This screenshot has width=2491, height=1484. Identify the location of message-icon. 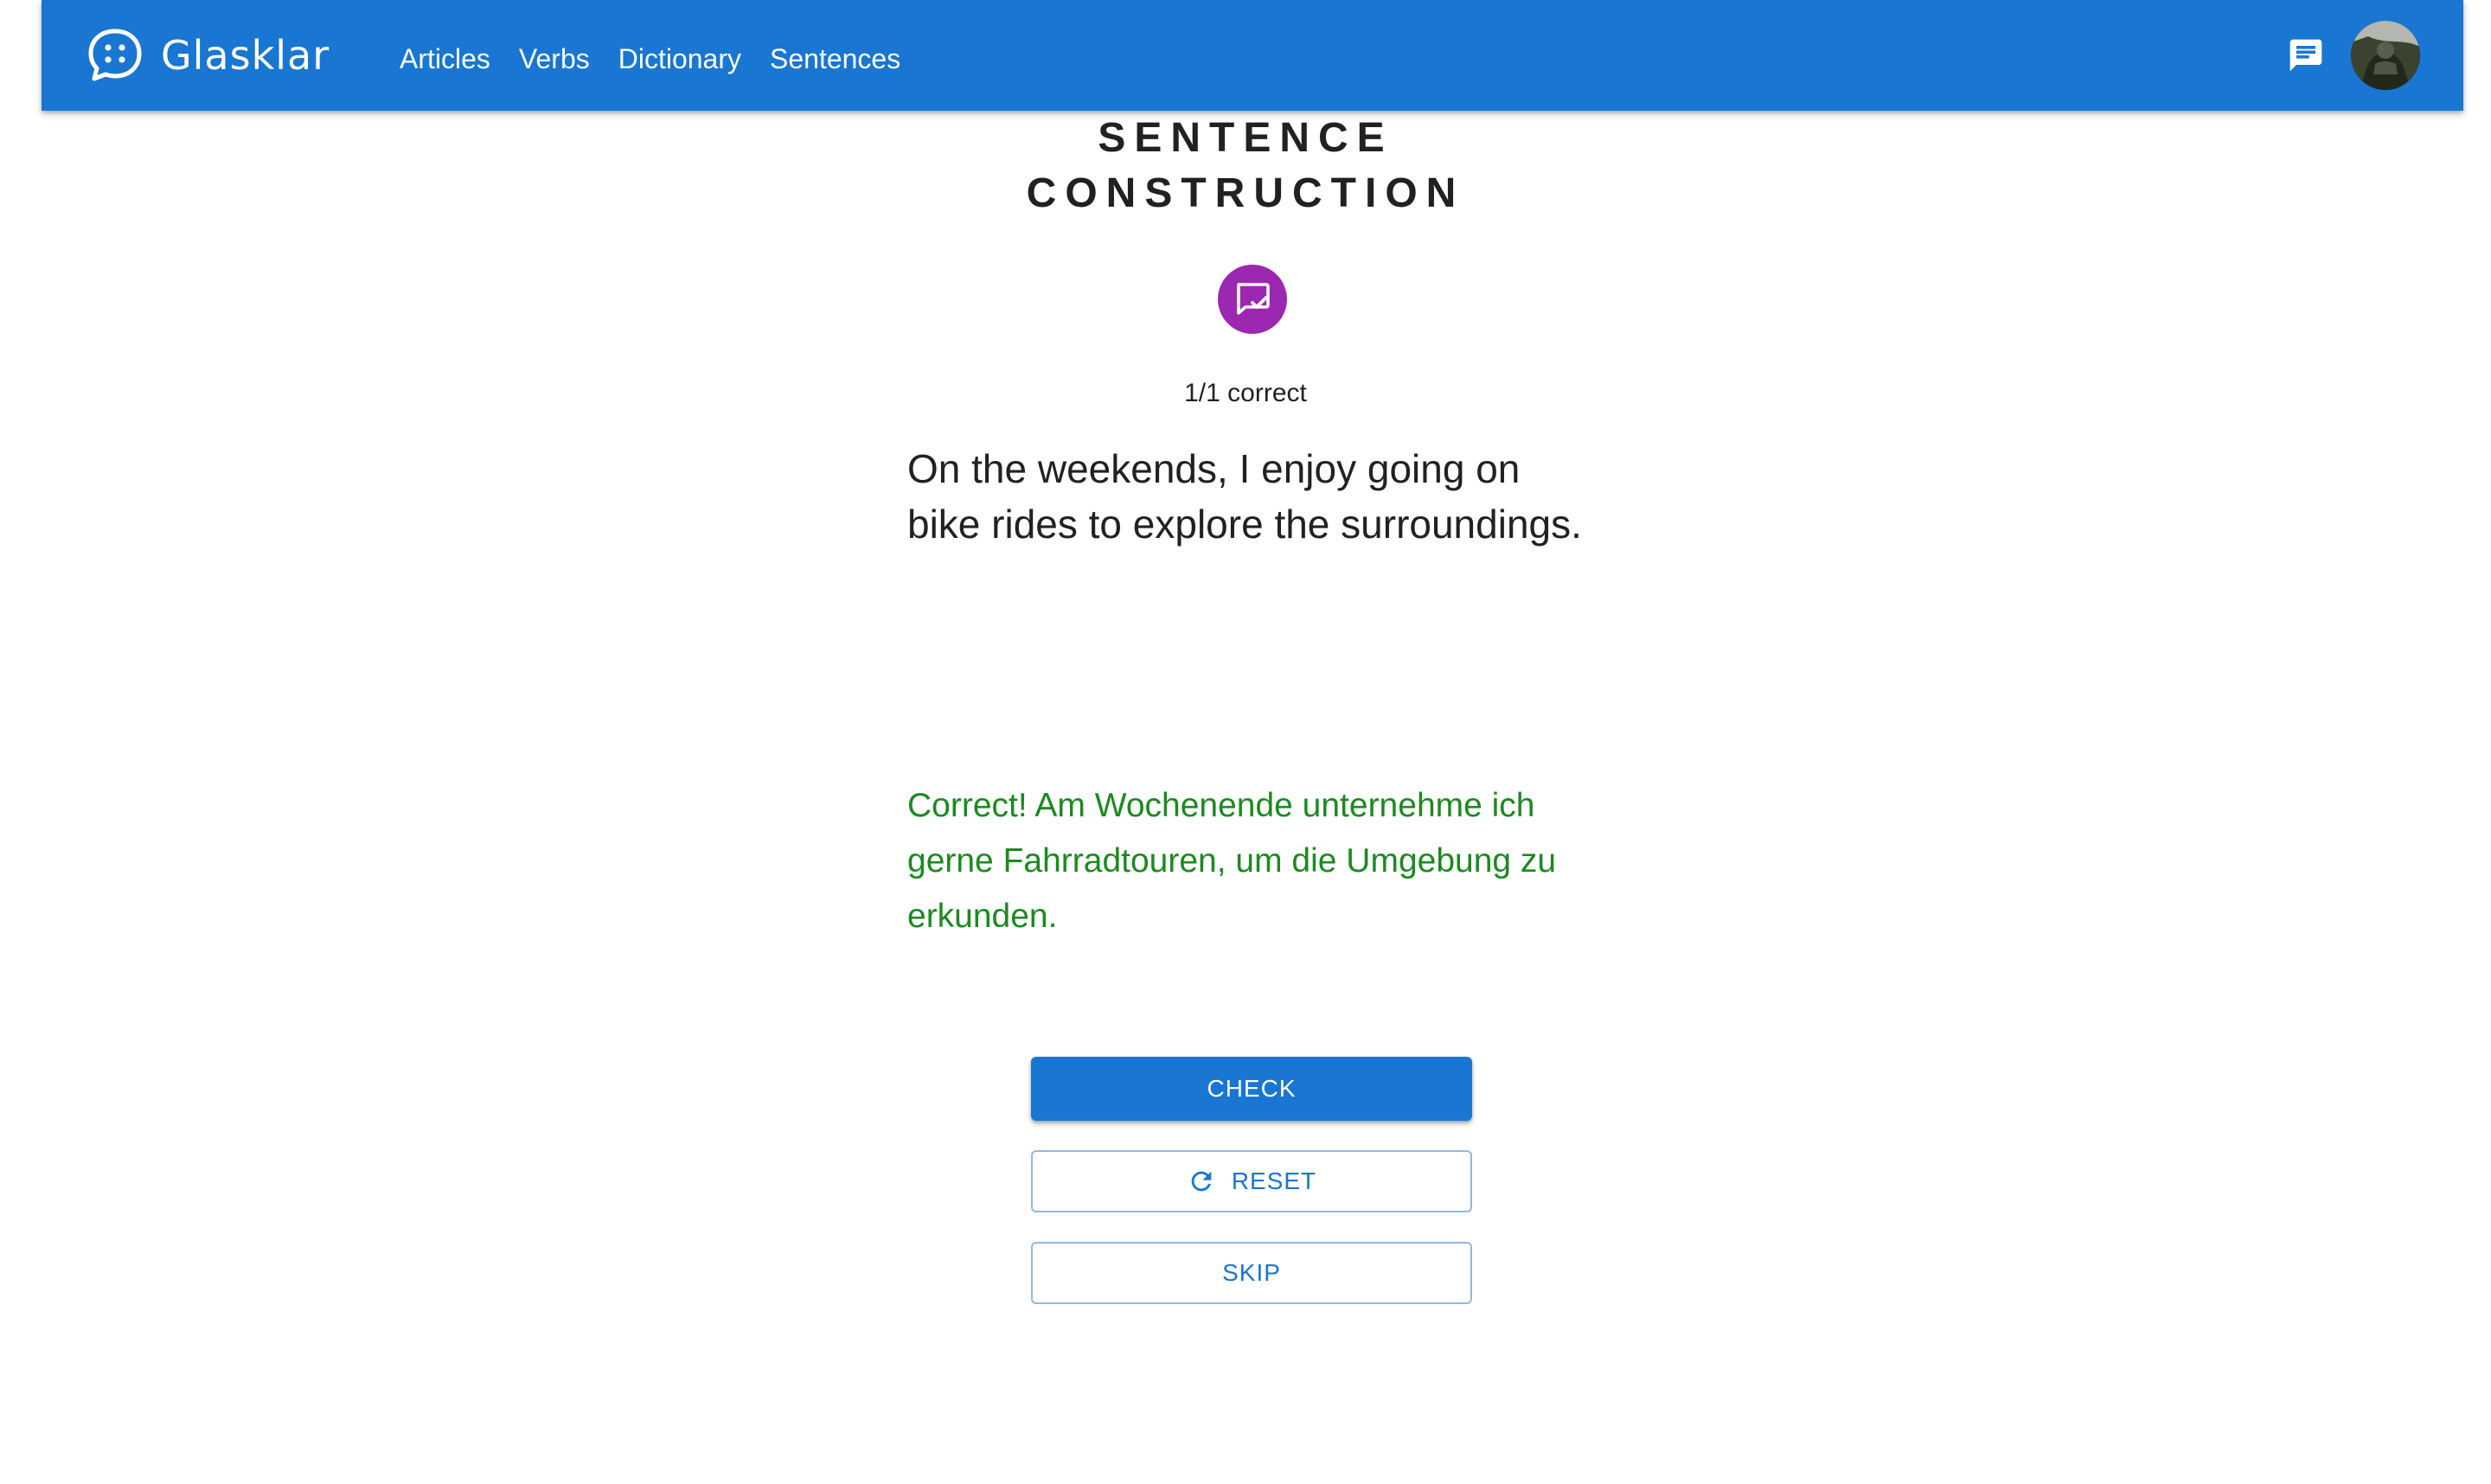
(2305, 56).